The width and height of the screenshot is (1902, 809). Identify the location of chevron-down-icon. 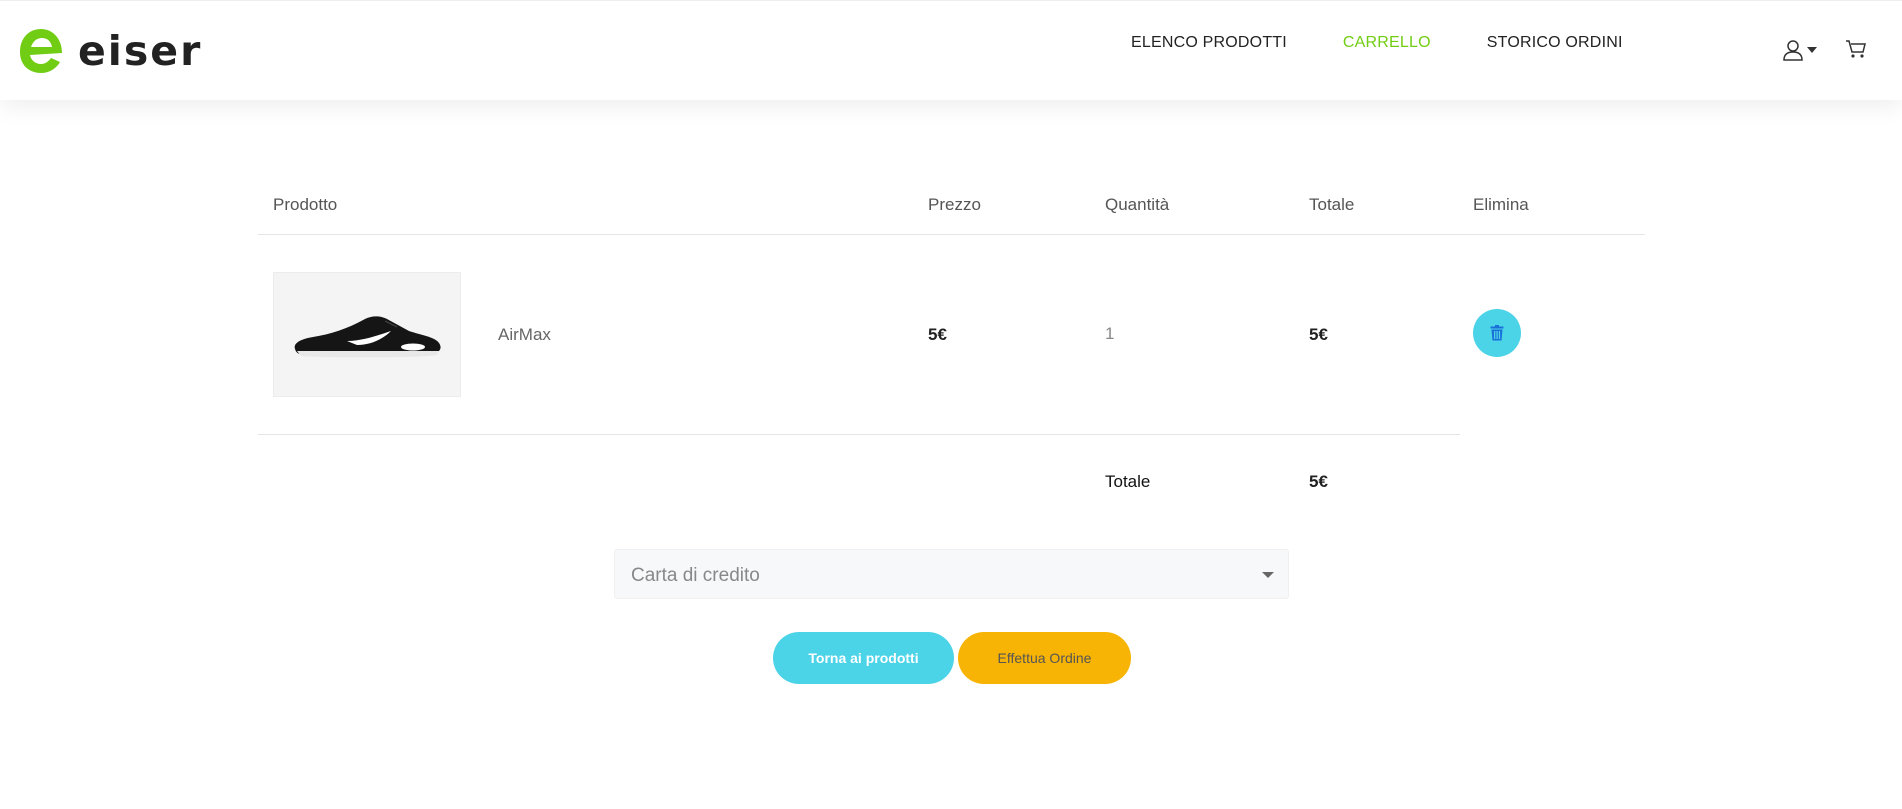
(1268, 575).